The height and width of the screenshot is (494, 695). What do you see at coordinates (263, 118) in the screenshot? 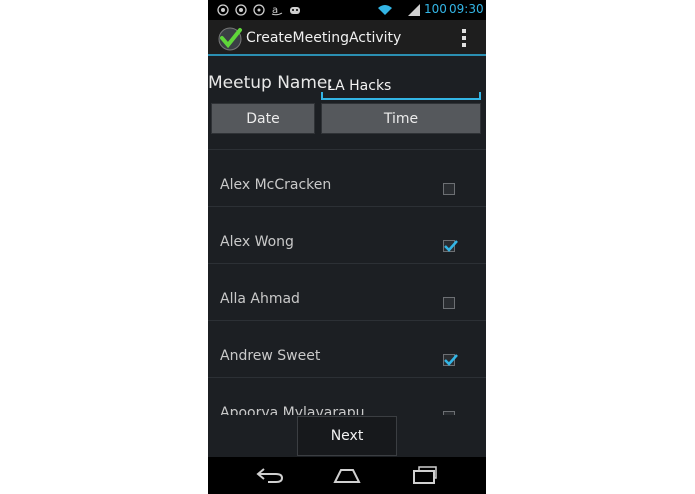
I see `date-button: Date` at bounding box center [263, 118].